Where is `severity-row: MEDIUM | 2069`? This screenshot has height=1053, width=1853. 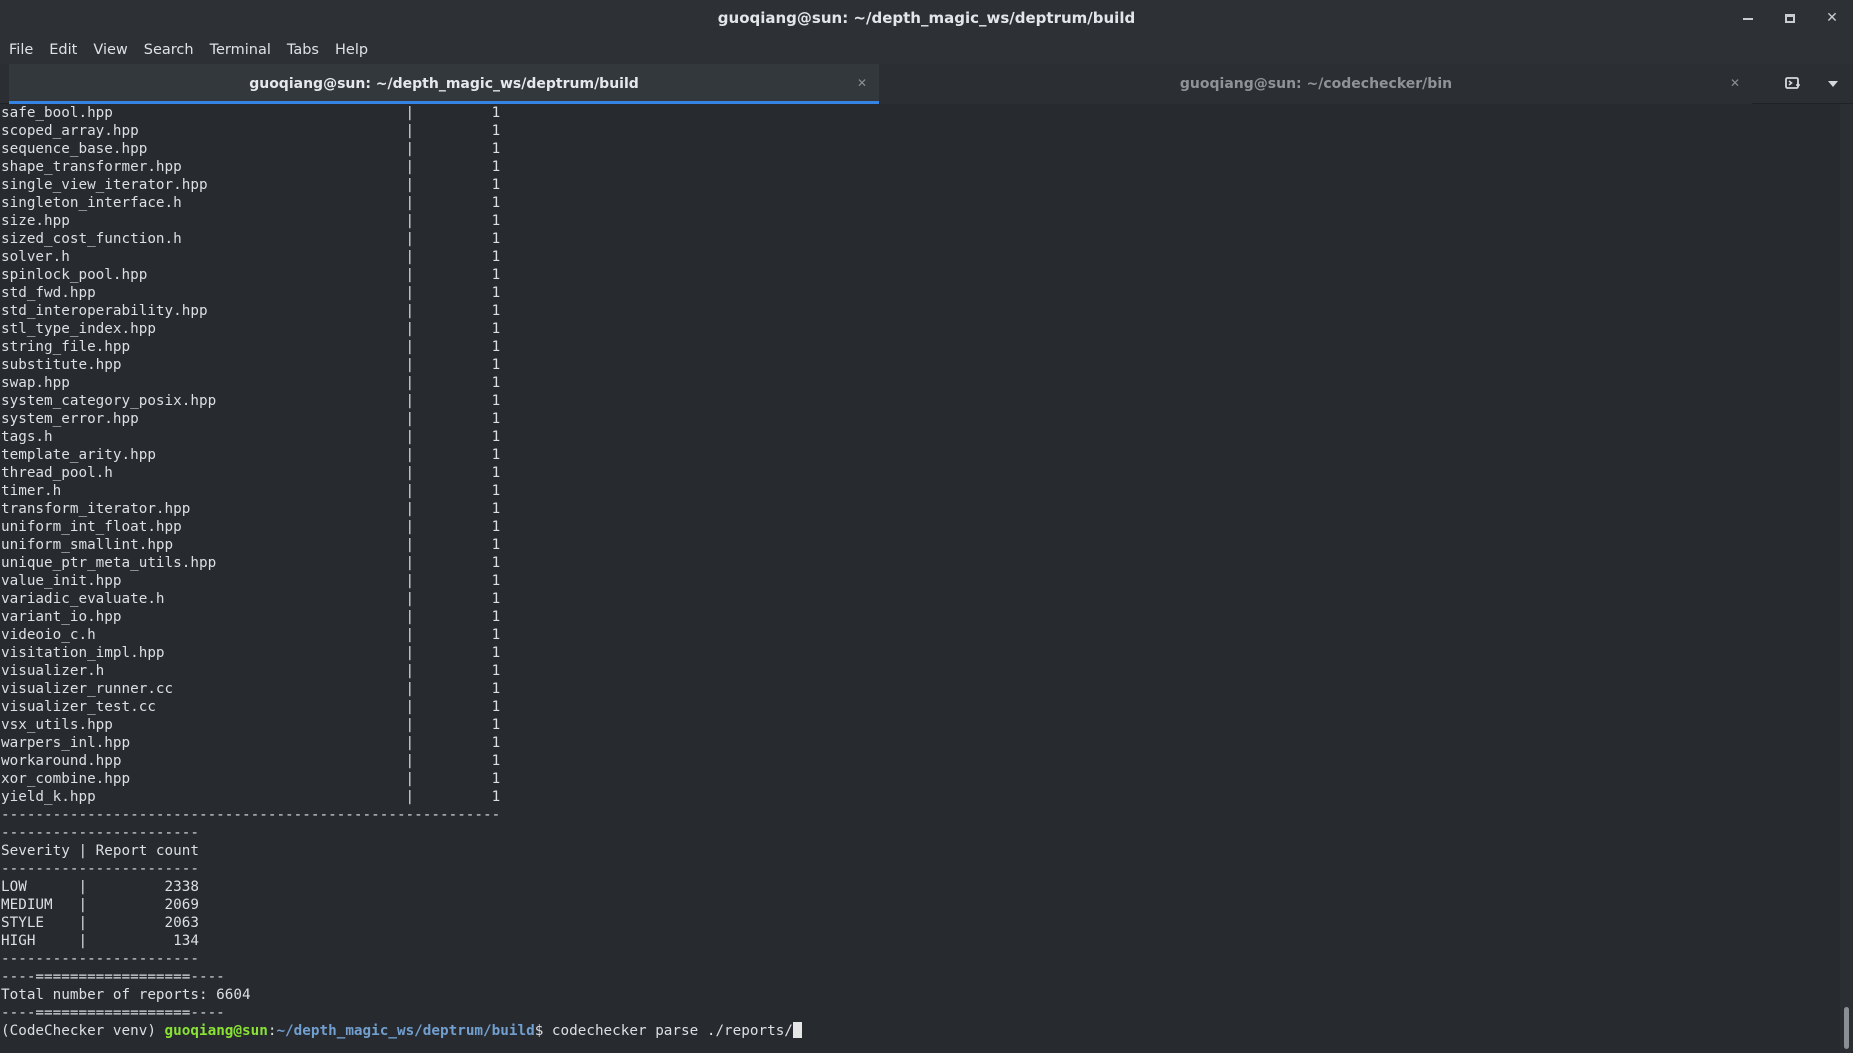
severity-row: MEDIUM | 2069 is located at coordinates (920, 905).